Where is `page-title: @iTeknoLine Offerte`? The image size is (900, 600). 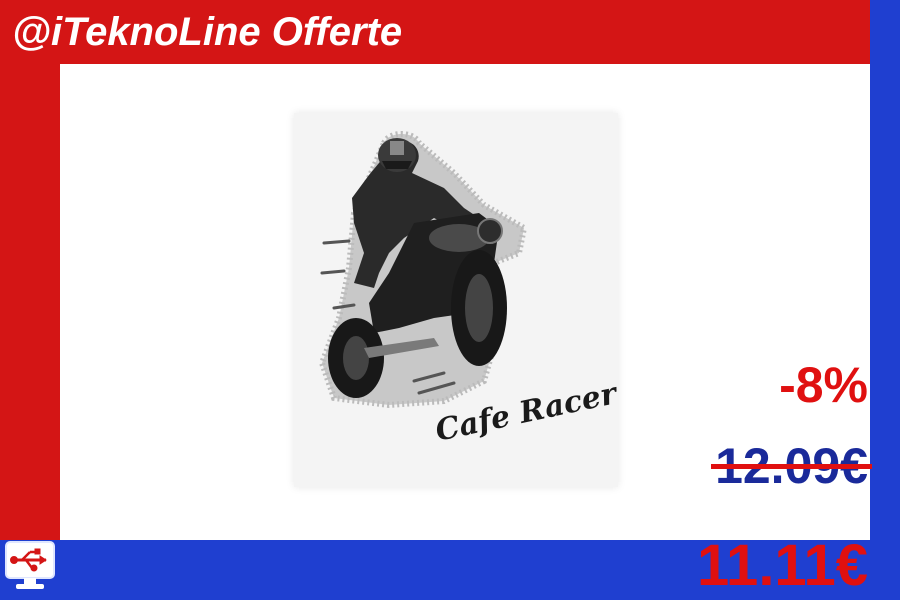 page-title: @iTeknoLine Offerte is located at coordinates (207, 32).